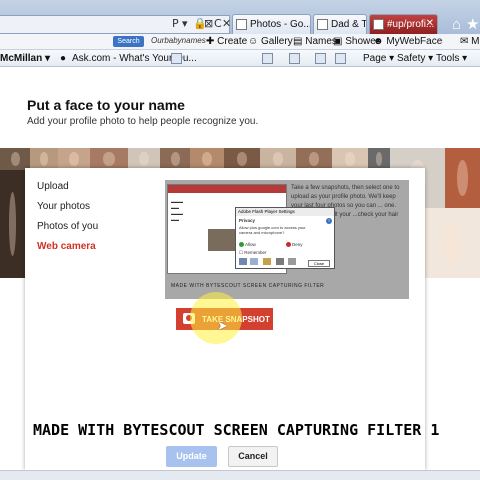 This screenshot has width=480, height=480. What do you see at coordinates (227, 189) in the screenshot?
I see `preview-header` at bounding box center [227, 189].